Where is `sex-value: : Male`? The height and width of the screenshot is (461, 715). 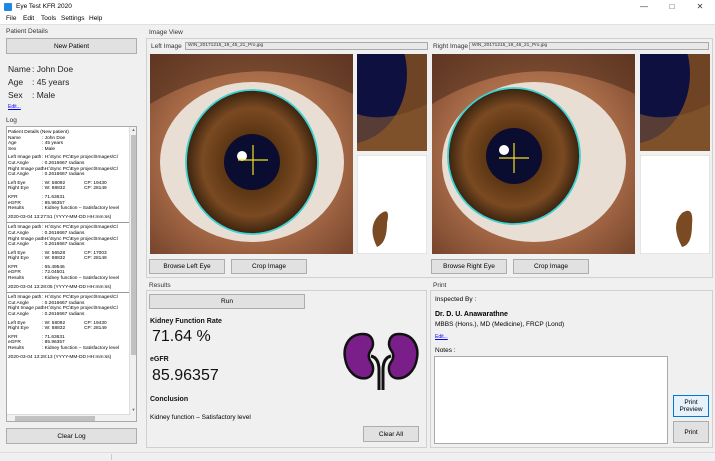
sex-value: : Male is located at coordinates (44, 95).